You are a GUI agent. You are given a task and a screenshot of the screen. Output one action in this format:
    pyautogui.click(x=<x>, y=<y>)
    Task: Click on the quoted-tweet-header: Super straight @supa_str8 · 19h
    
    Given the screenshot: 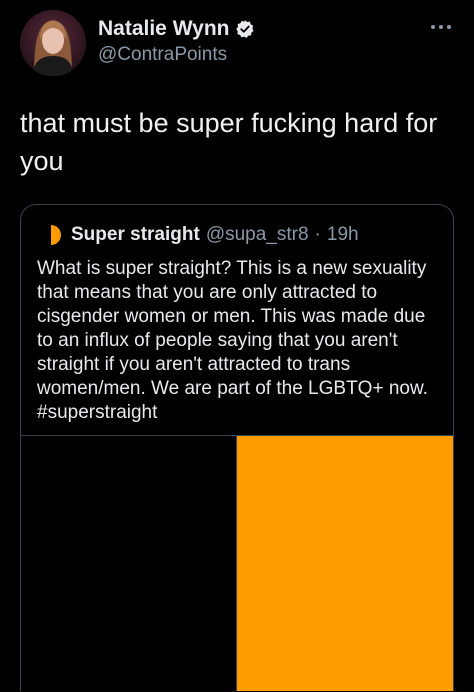 What is the action you would take?
    pyautogui.click(x=201, y=235)
    